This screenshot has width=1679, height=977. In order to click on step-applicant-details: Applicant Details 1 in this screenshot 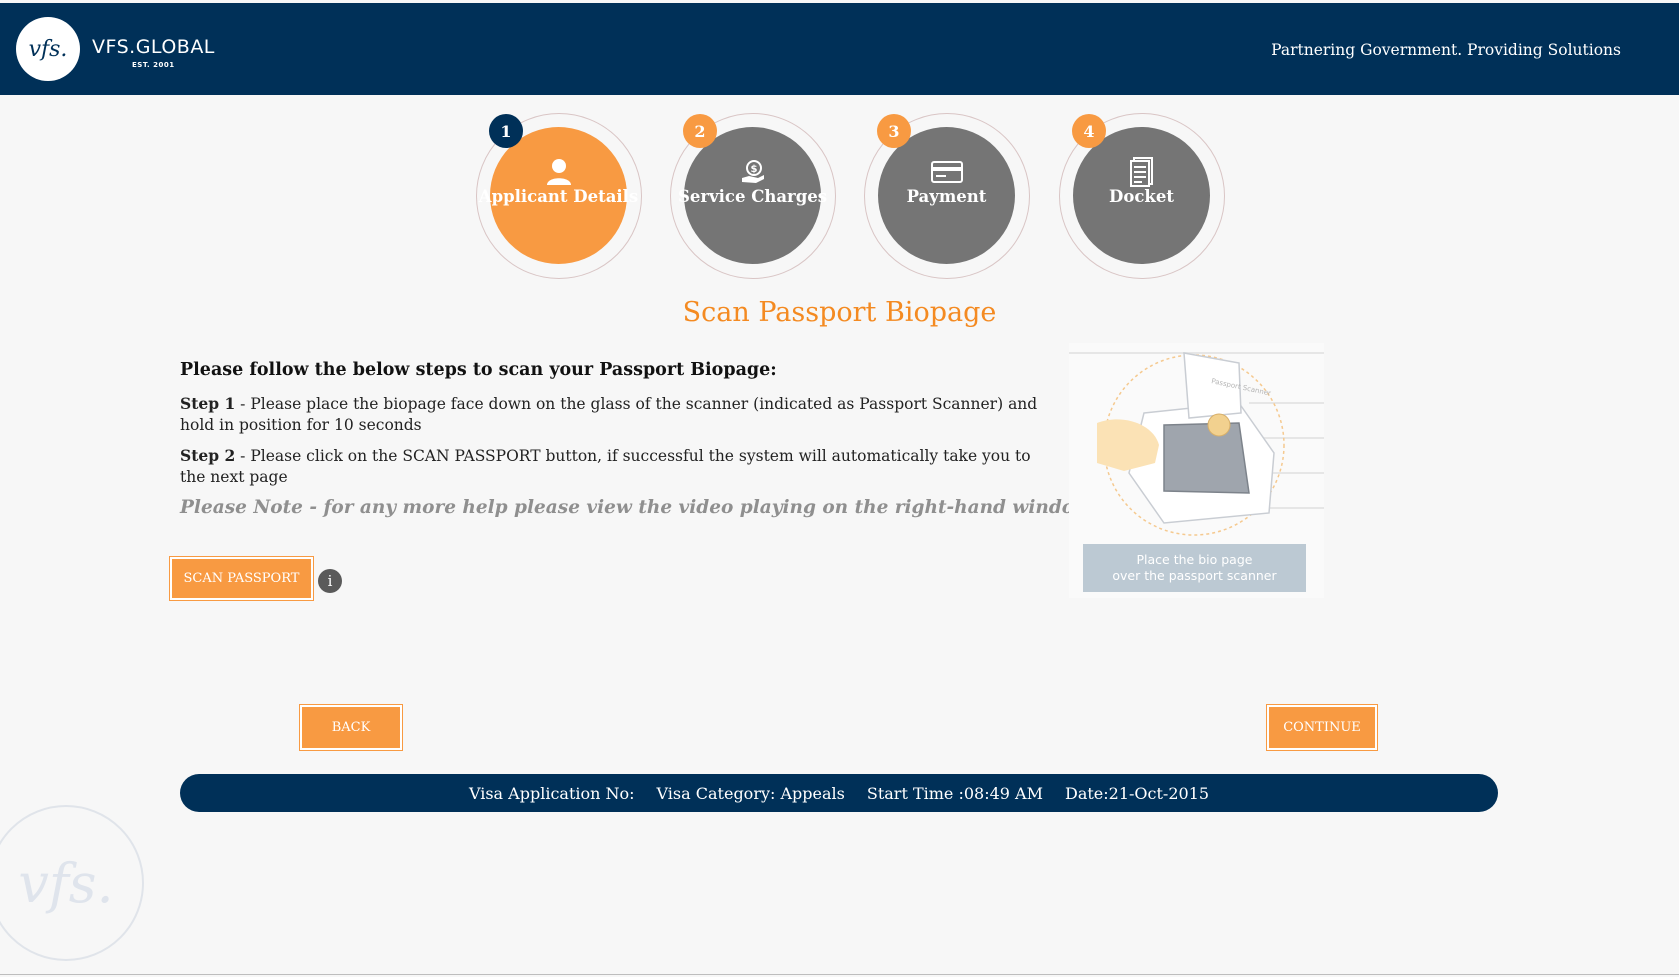, I will do `click(559, 196)`.